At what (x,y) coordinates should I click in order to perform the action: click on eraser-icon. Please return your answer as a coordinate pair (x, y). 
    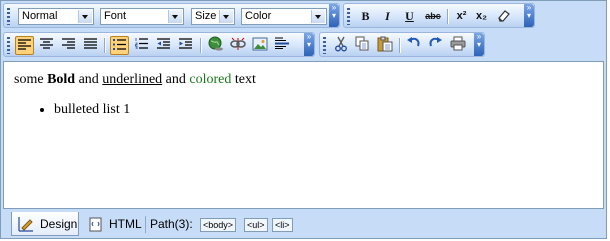
    Looking at the image, I should click on (503, 16).